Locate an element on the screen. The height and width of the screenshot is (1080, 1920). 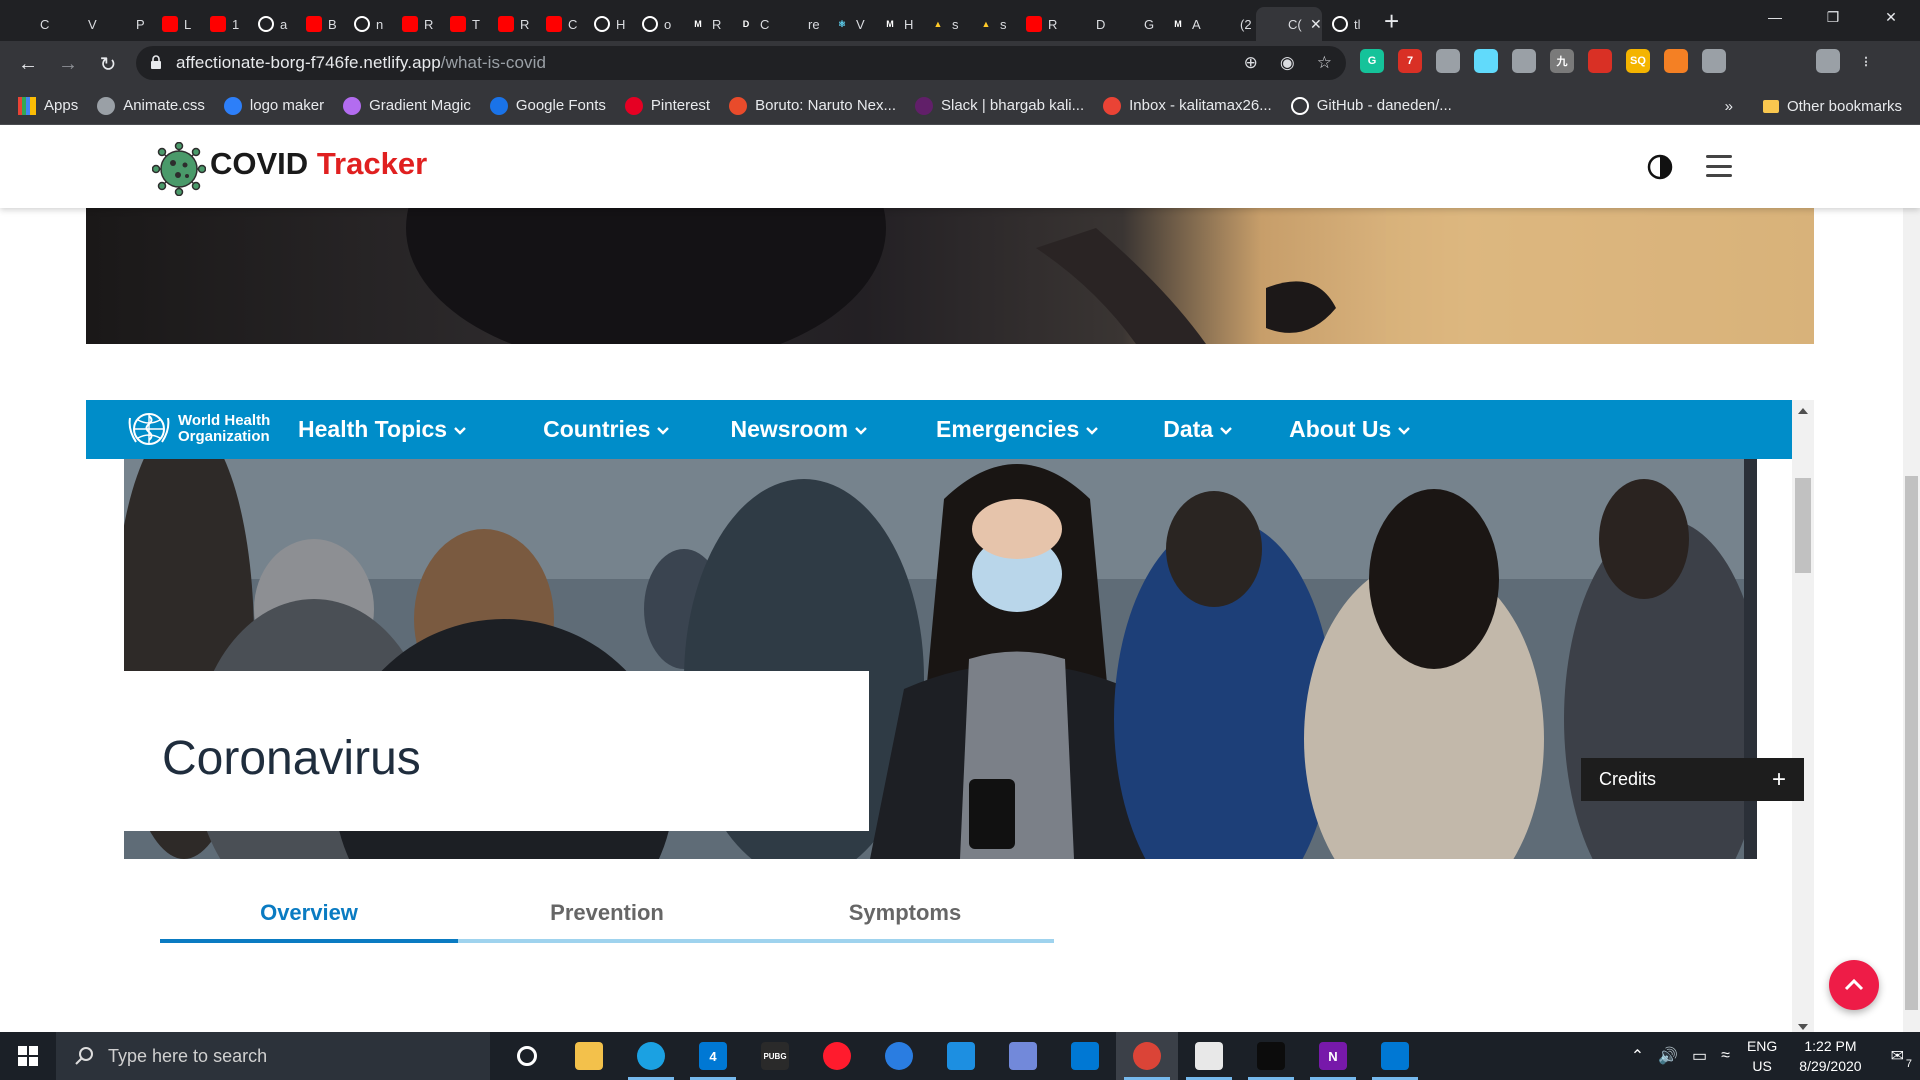
minimize-icon: — is located at coordinates (1775, 17).